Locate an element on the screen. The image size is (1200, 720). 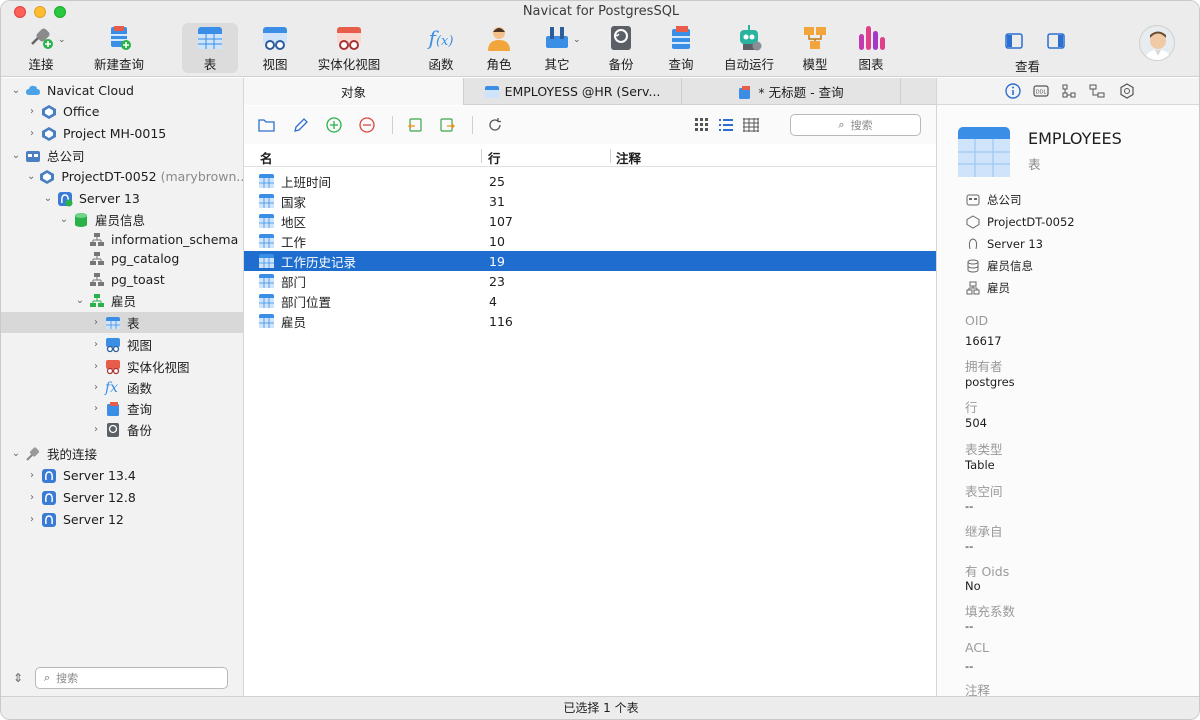
user-avatar is located at coordinates (1157, 43).